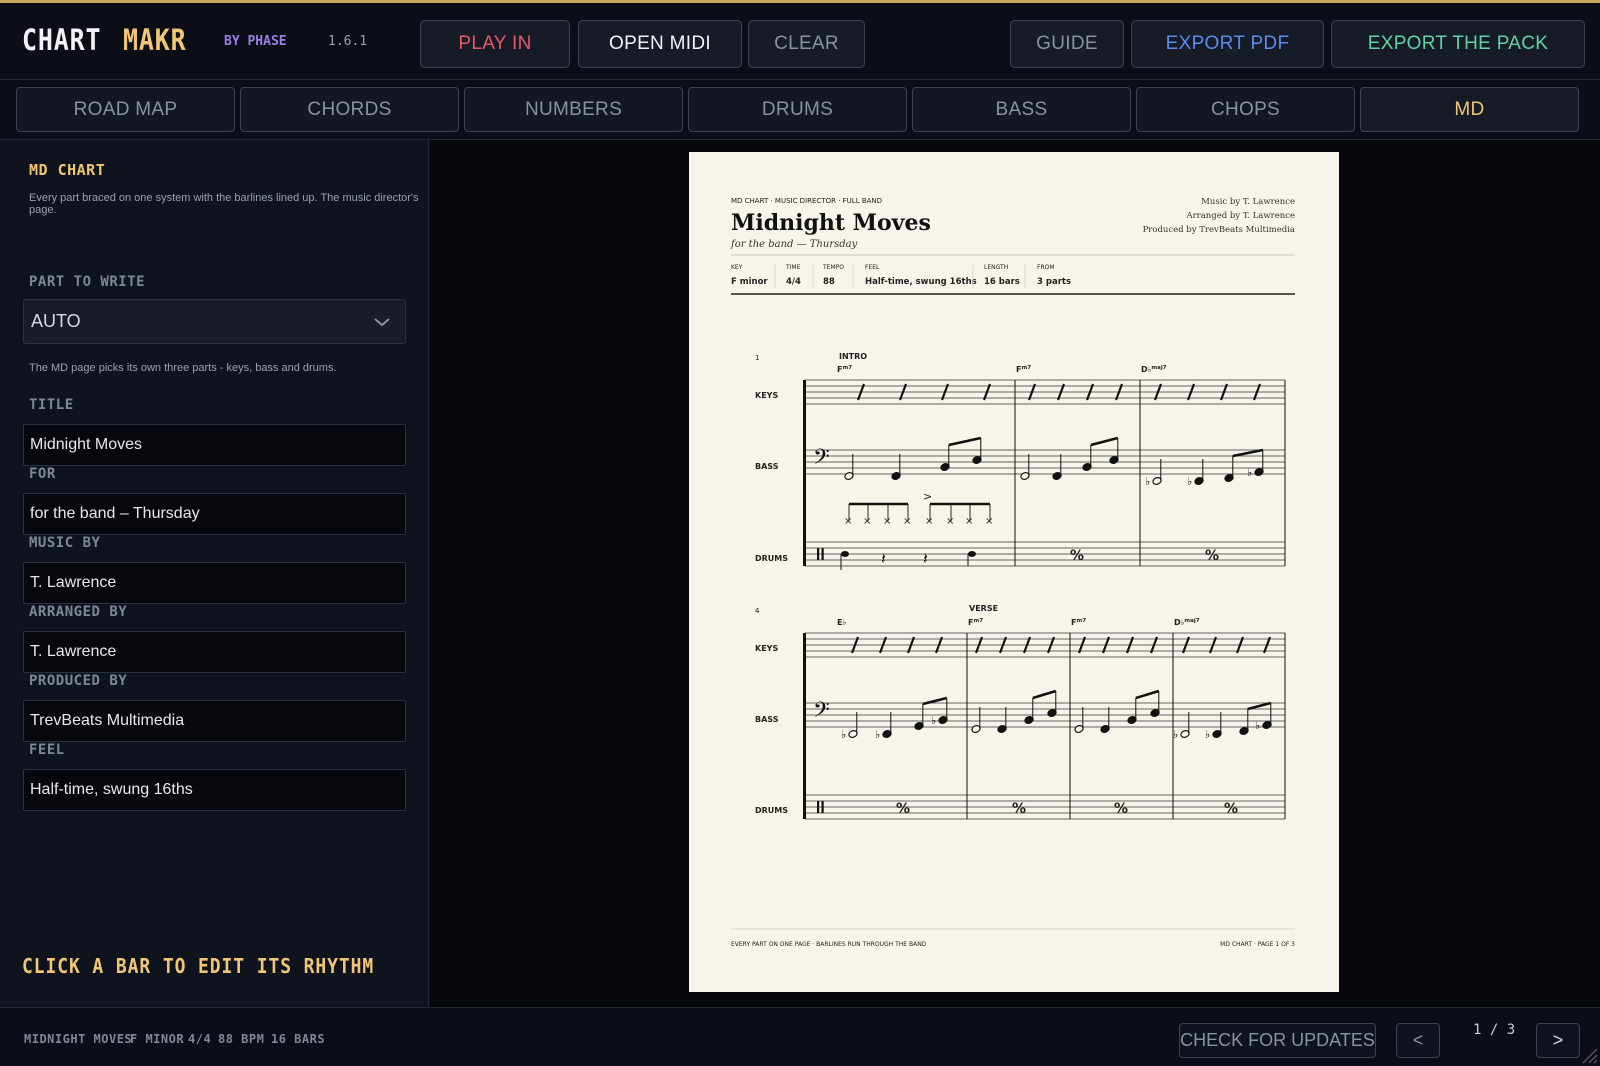 The image size is (1600, 1066). Describe the element at coordinates (214, 721) in the screenshot. I see `produced-by-field: TrevBeats Multimedia` at that location.